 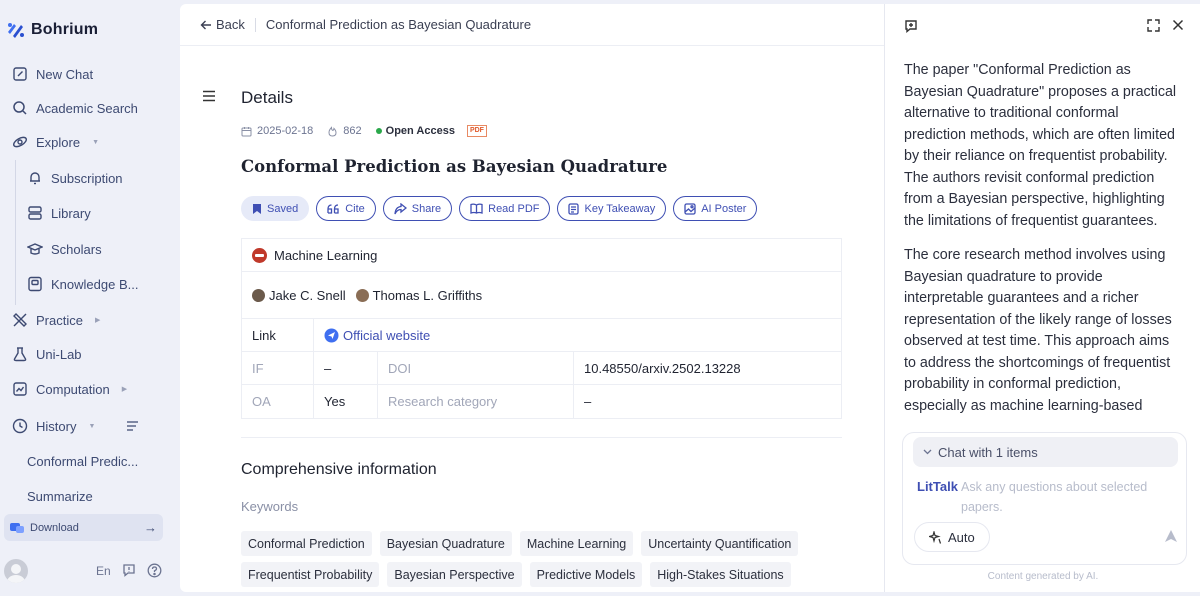 I want to click on status-dot, so click(x=378, y=131).